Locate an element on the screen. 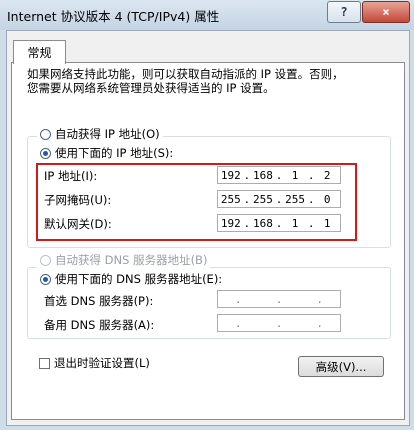 Image resolution: width=414 pixels, height=430 pixels. manual-dns-label: 使用下面的 DNS 服务器地址(E): is located at coordinates (139, 279).